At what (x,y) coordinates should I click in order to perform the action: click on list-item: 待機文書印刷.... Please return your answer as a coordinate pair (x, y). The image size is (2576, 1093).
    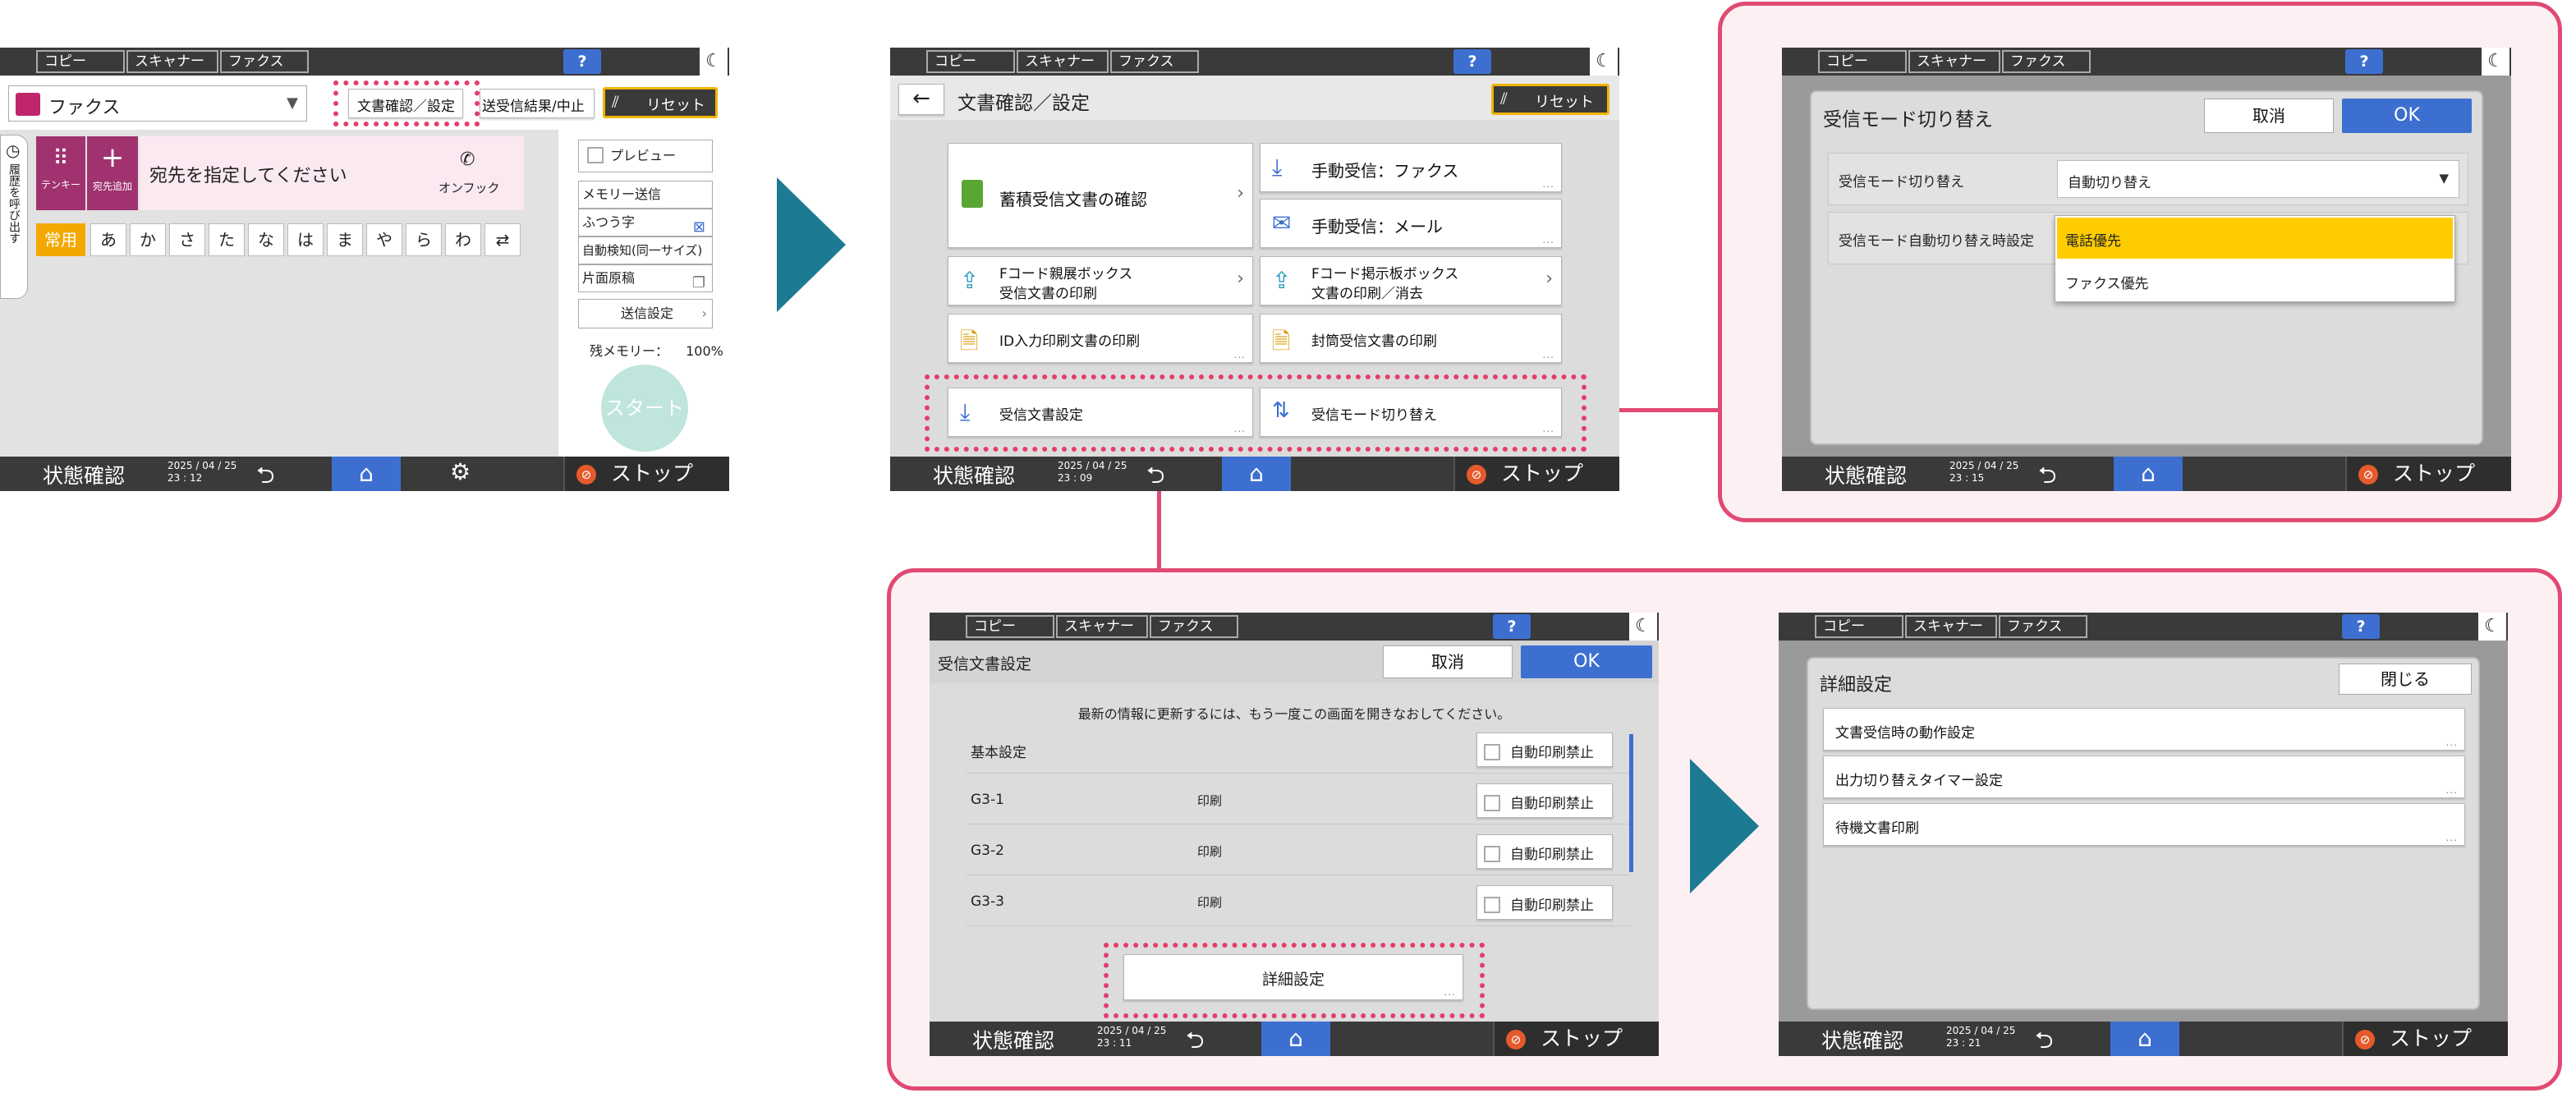
    Looking at the image, I should click on (2144, 824).